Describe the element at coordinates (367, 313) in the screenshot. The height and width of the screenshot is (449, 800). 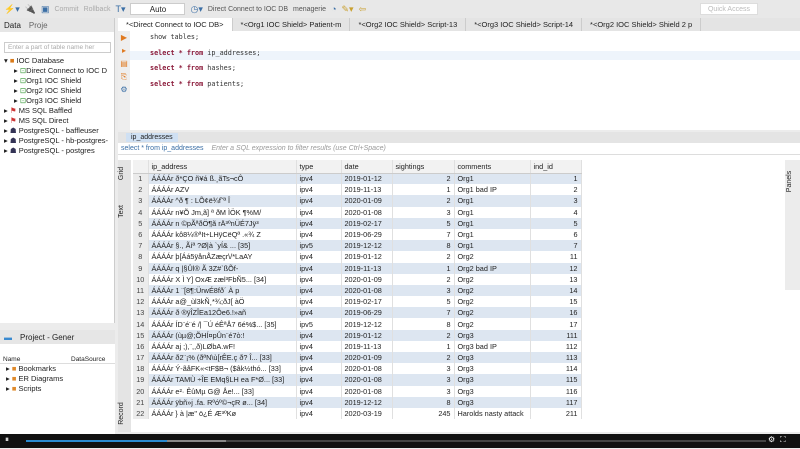
I see `cell-date: 2019-06-29` at that location.